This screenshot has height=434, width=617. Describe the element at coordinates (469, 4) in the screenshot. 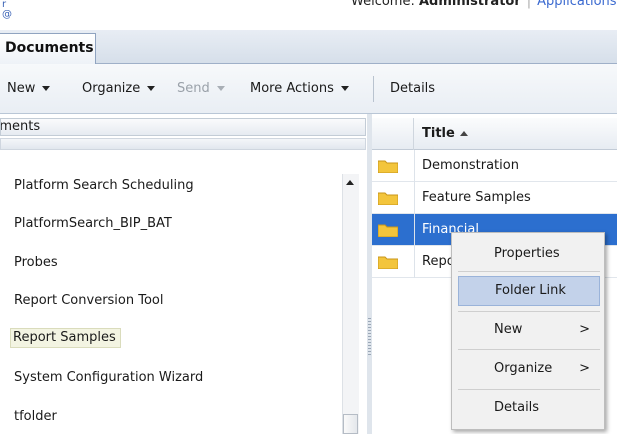

I see `user-name: Administrator` at that location.